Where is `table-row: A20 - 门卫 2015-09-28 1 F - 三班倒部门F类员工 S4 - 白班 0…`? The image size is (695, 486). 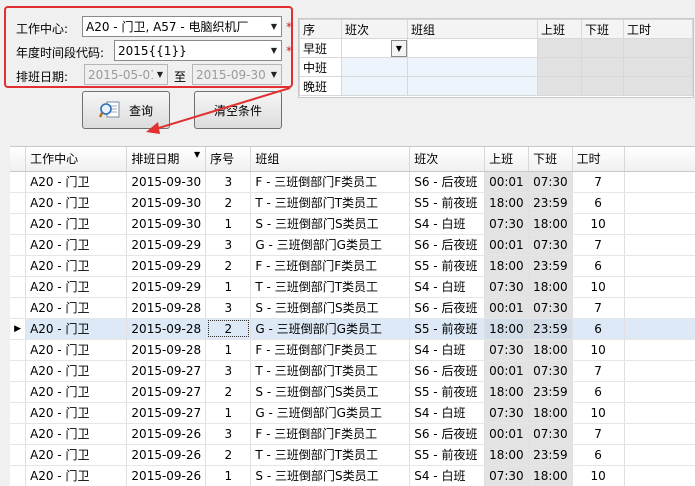 table-row: A20 - 门卫 2015-09-28 1 F - 三班倒部门F类员工 S4 - 白班 0… is located at coordinates (352, 350).